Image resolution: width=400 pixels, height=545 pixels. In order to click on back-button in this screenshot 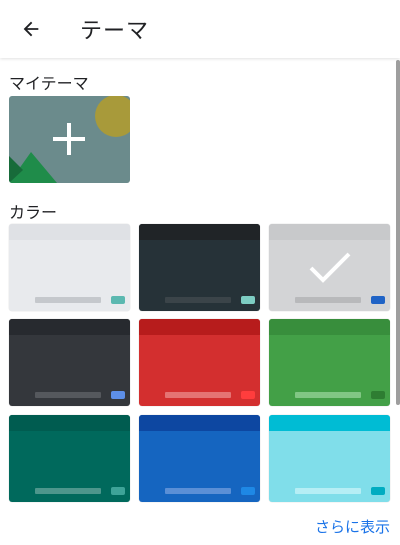, I will do `click(31, 29)`.